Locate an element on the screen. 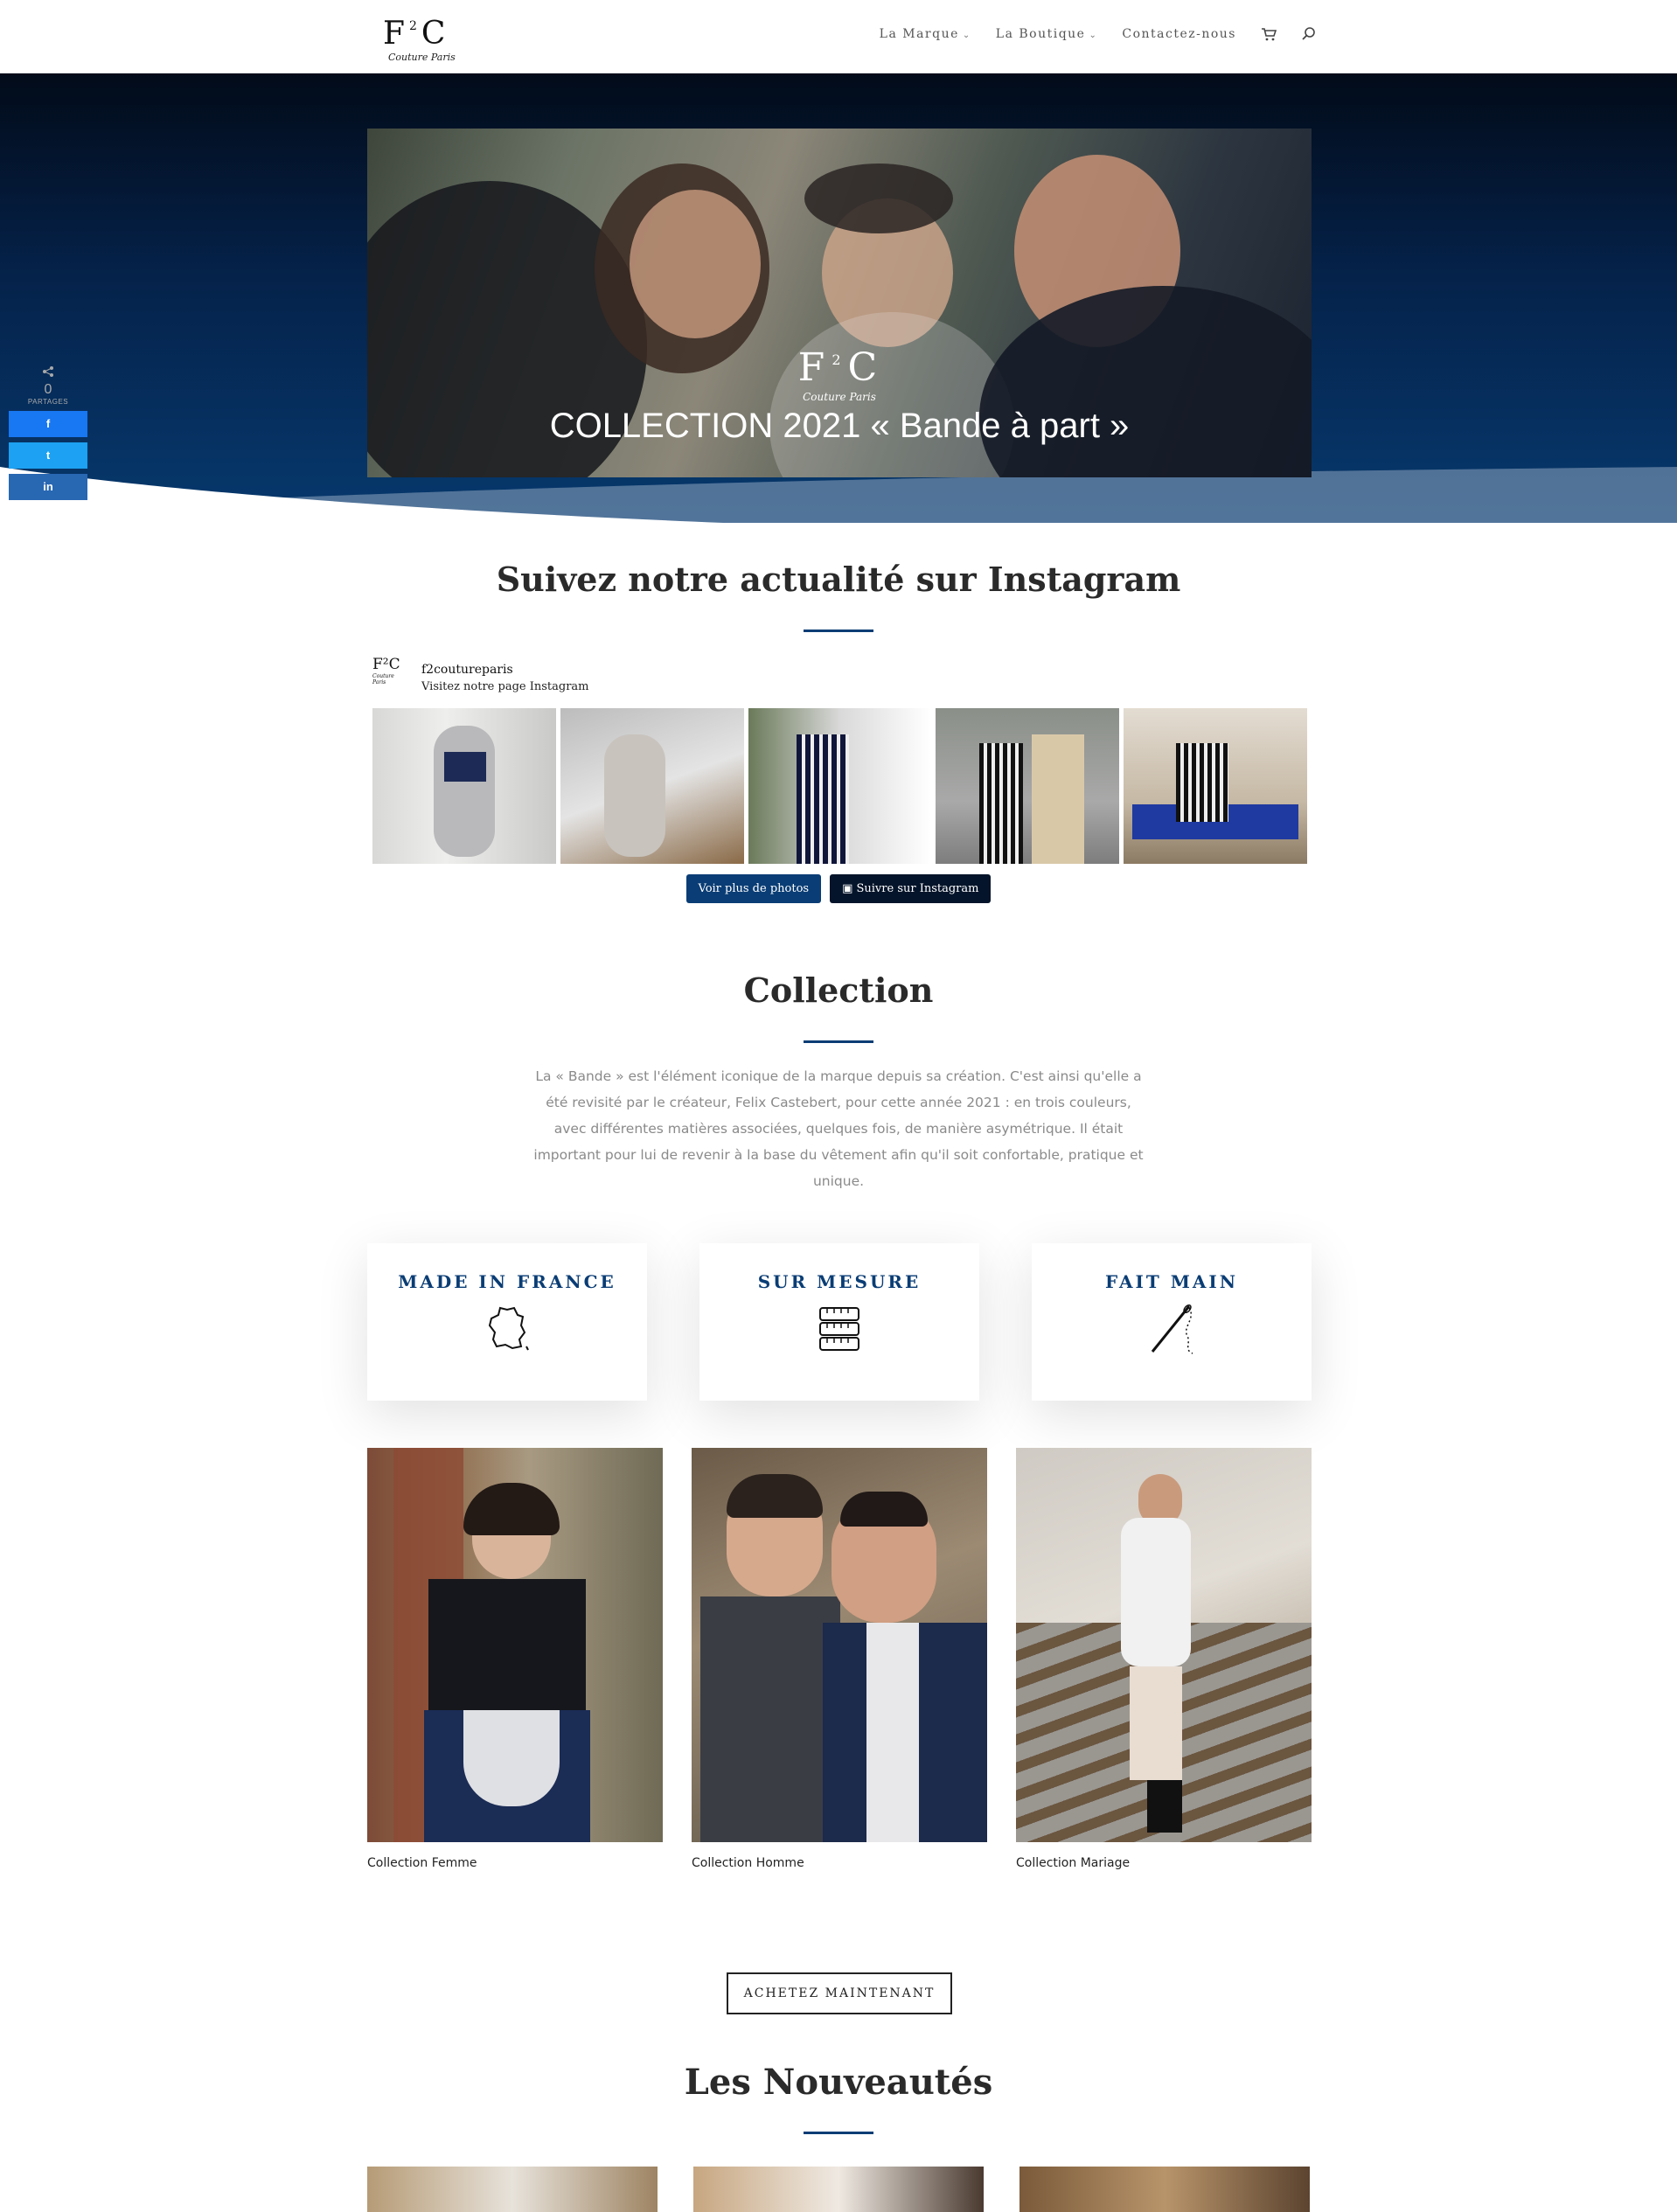 The image size is (1677, 2212). instagram-visit-link: Visitez notre page Instagram is located at coordinates (505, 686).